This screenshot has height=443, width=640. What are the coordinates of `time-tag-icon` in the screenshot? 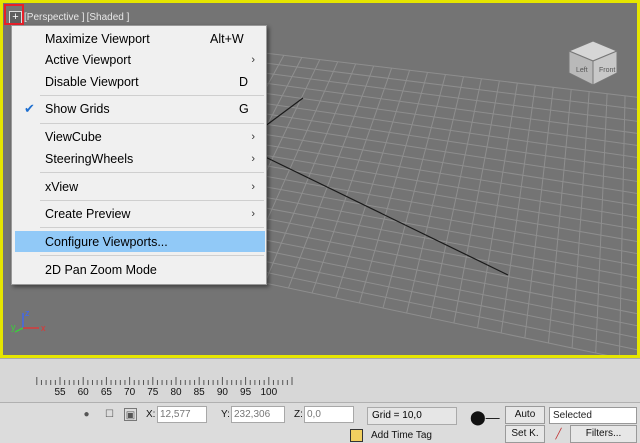 It's located at (356, 435).